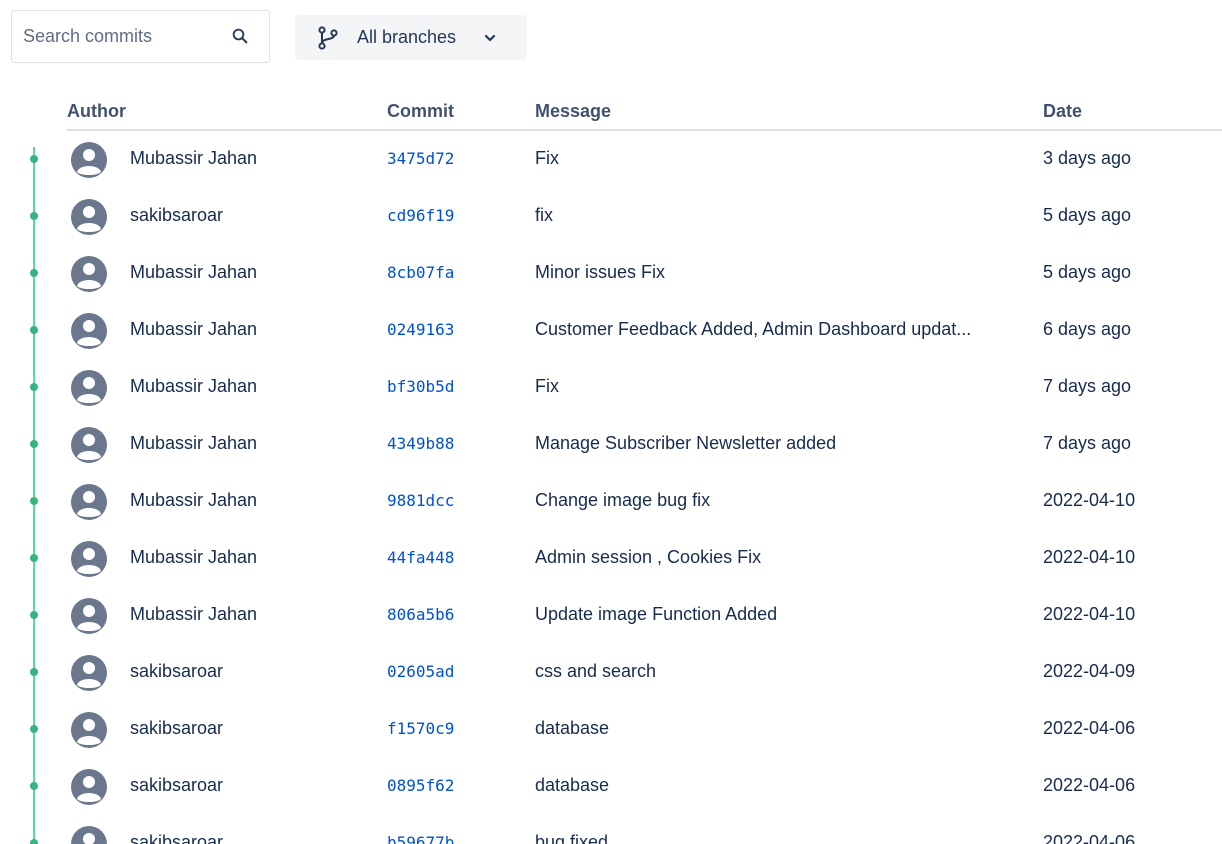  Describe the element at coordinates (656, 614) in the screenshot. I see `commit-message: Update image Function Added` at that location.